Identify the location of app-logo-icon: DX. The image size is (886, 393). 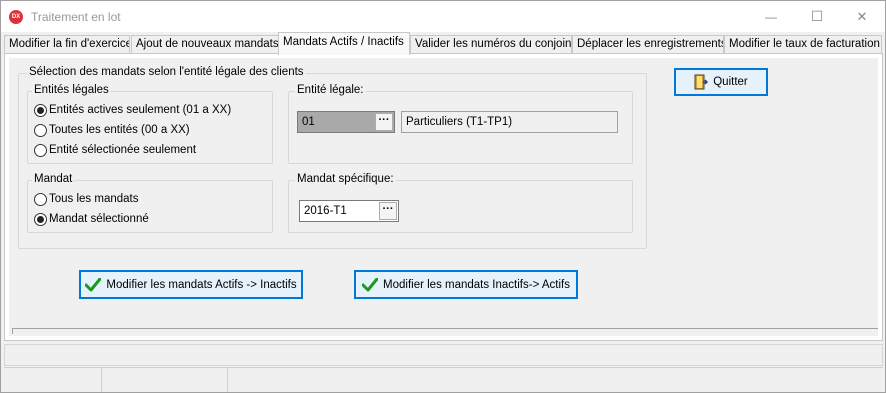
(16, 17).